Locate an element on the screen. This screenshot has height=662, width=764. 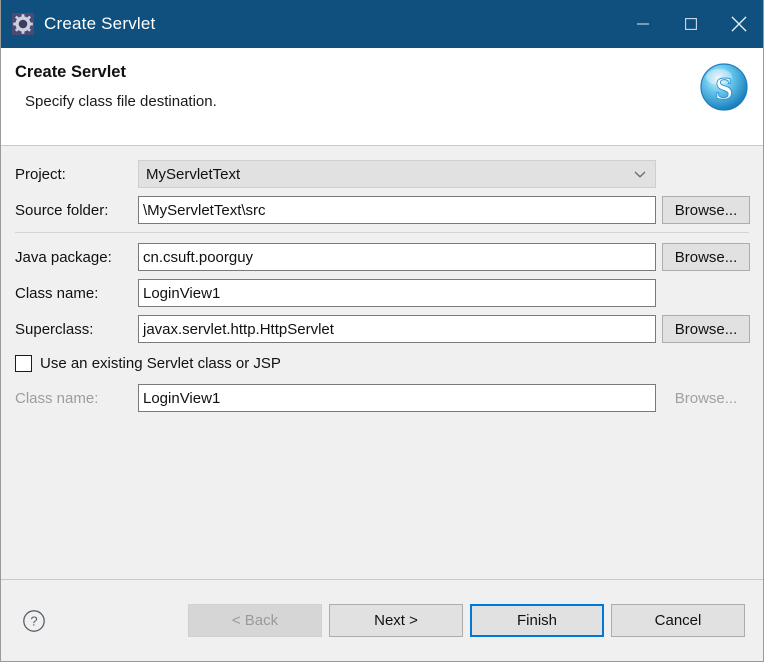
superclass-value: javax.servlet.http.HttpServlet is located at coordinates (238, 329).